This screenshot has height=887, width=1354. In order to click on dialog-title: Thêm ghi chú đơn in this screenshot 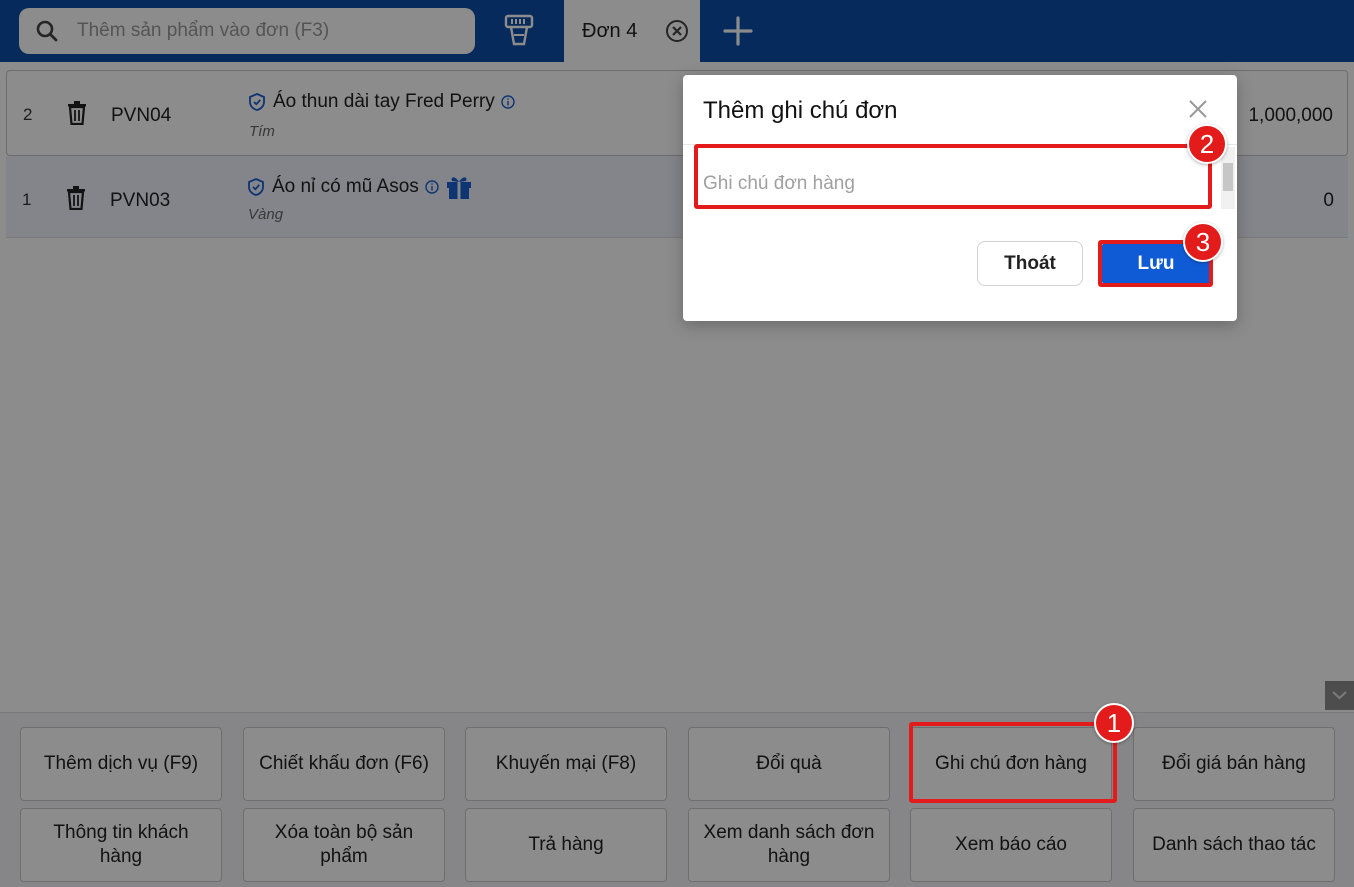, I will do `click(800, 110)`.